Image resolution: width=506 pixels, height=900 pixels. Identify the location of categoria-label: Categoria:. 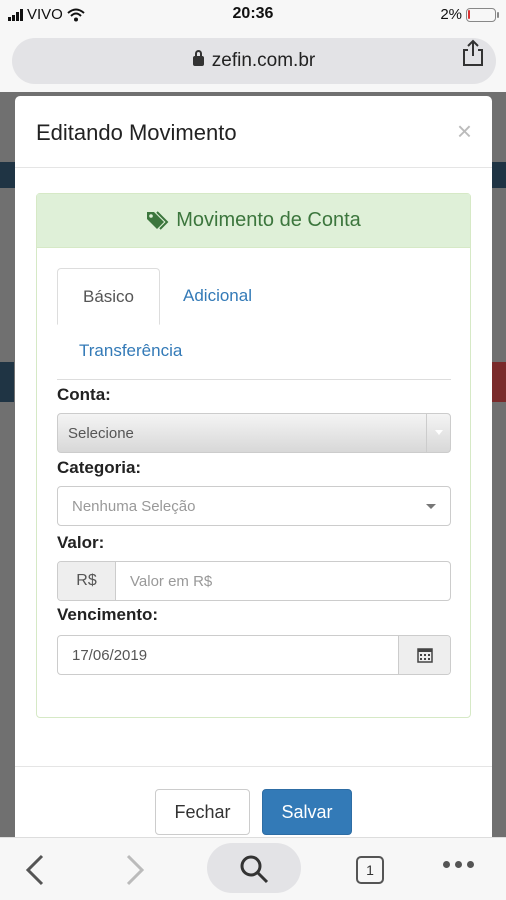
(99, 467).